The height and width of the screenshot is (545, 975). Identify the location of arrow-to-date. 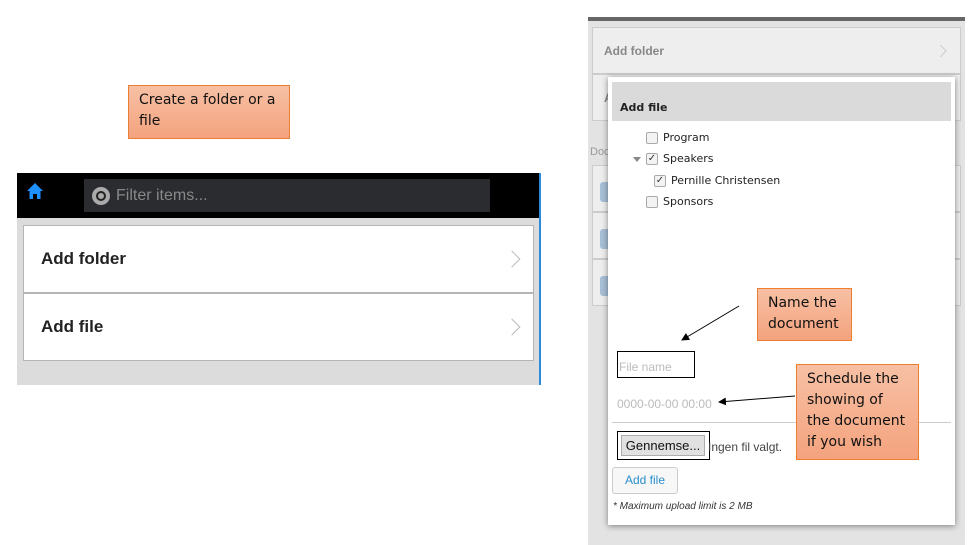
(757, 400).